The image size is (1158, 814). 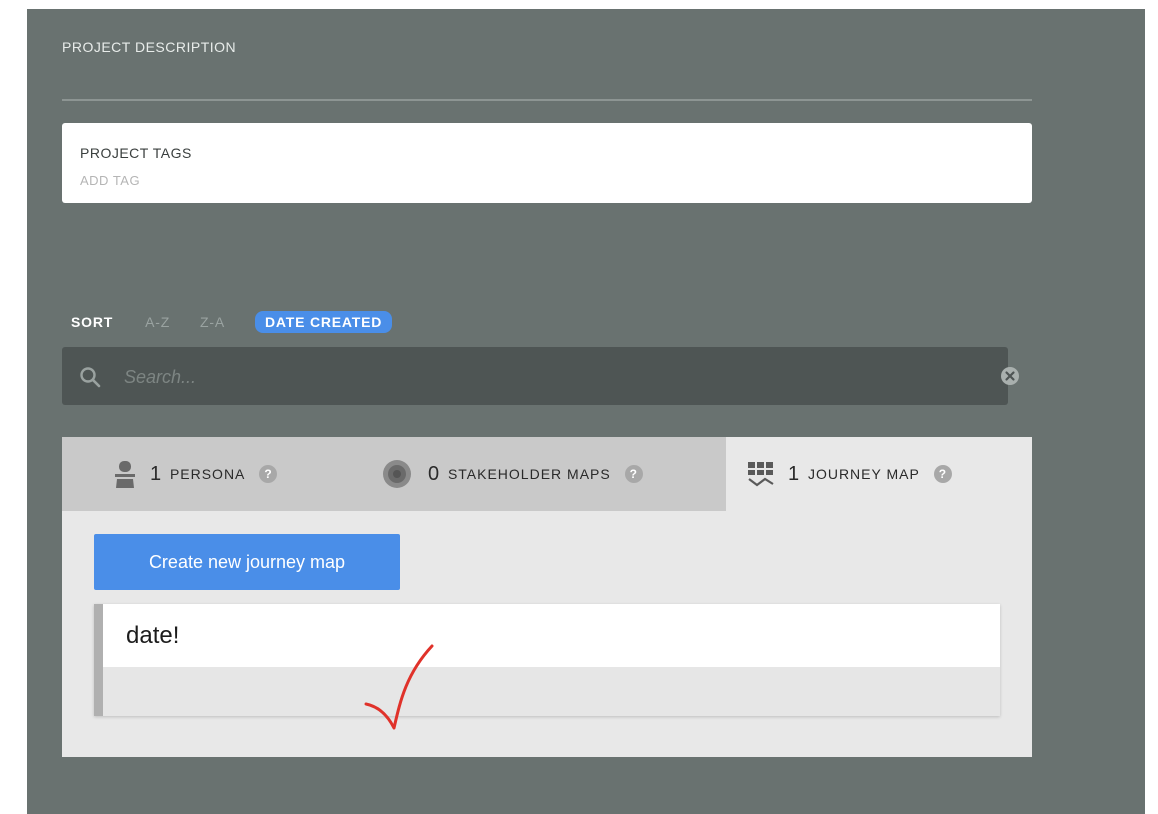 What do you see at coordinates (397, 474) in the screenshot?
I see `stakeholder-map-icon` at bounding box center [397, 474].